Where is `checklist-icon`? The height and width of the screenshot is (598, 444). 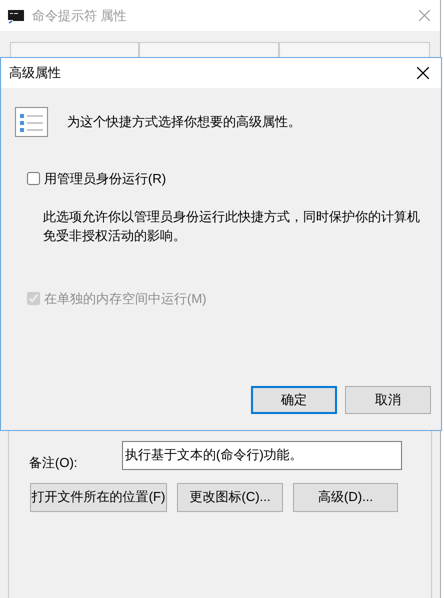 checklist-icon is located at coordinates (32, 122).